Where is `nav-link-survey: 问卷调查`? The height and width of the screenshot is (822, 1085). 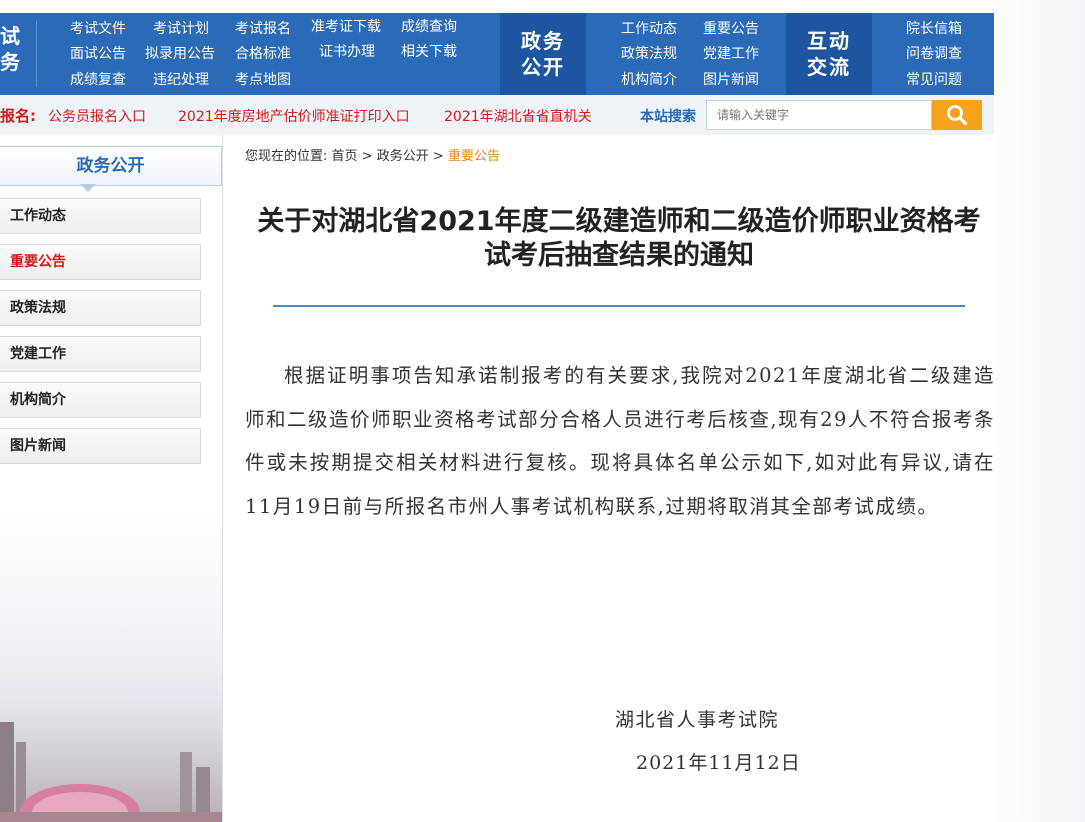
nav-link-survey: 问卷调查 is located at coordinates (934, 54).